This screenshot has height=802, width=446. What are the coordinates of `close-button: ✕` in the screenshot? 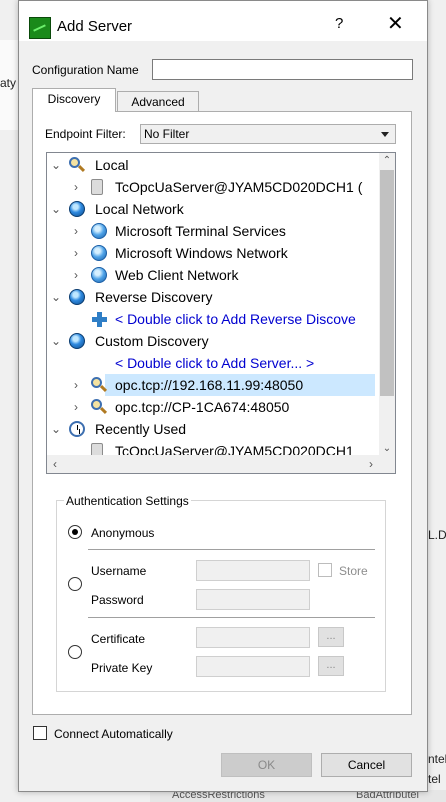 It's located at (395, 23).